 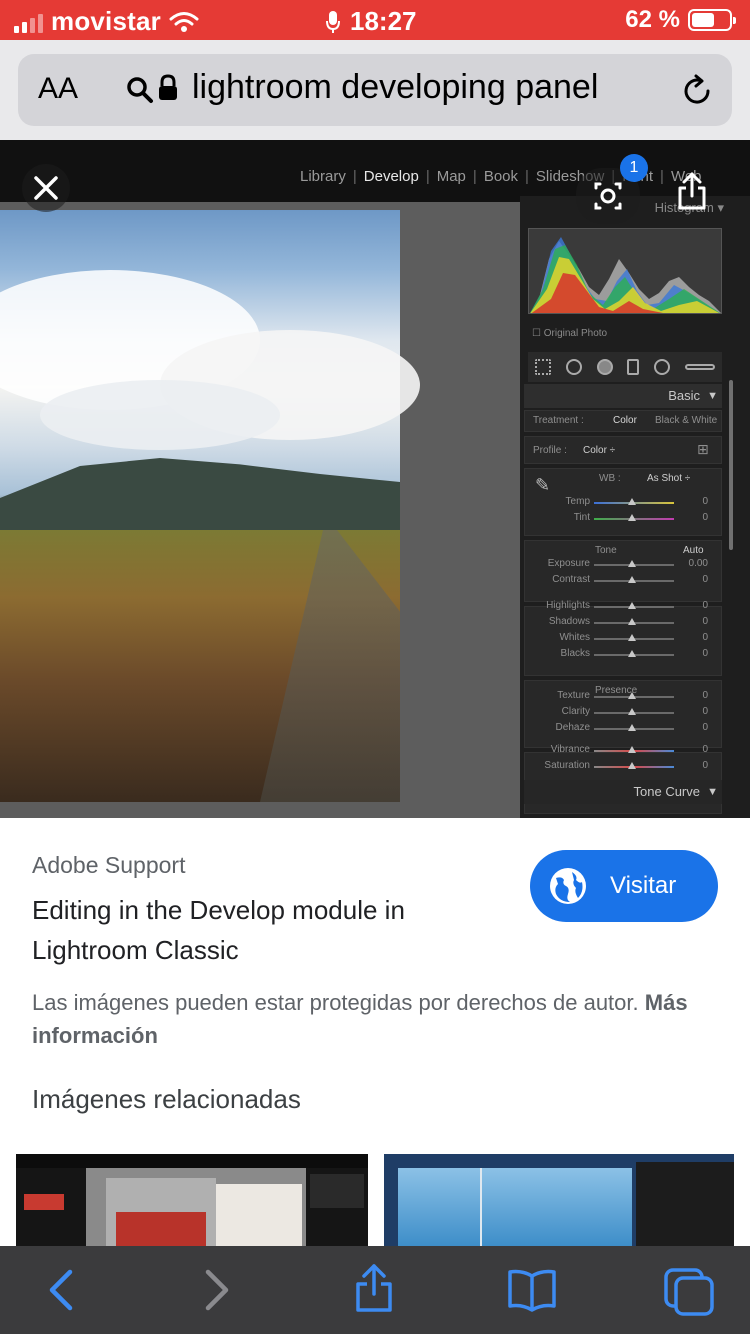 I want to click on basic-panel-header: Basic ▼, so click(x=623, y=396).